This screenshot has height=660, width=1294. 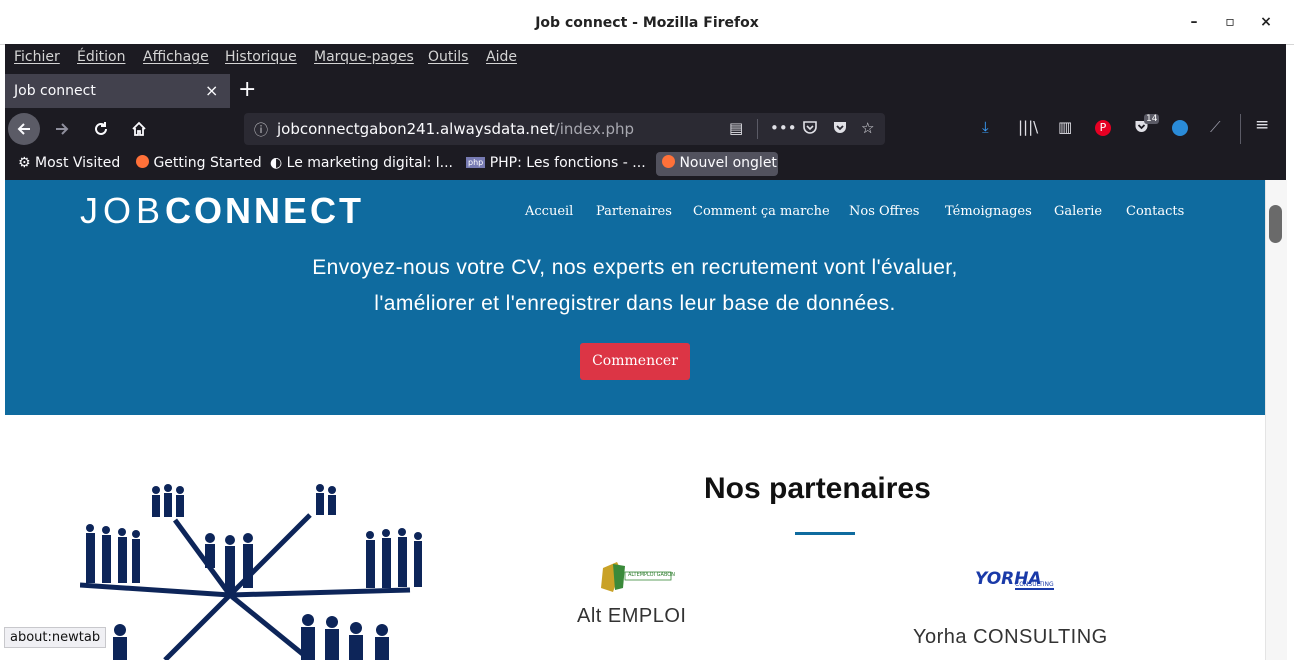 What do you see at coordinates (416, 129) in the screenshot?
I see `url-domain: jobconnectgabon241.alwaysdata.net` at bounding box center [416, 129].